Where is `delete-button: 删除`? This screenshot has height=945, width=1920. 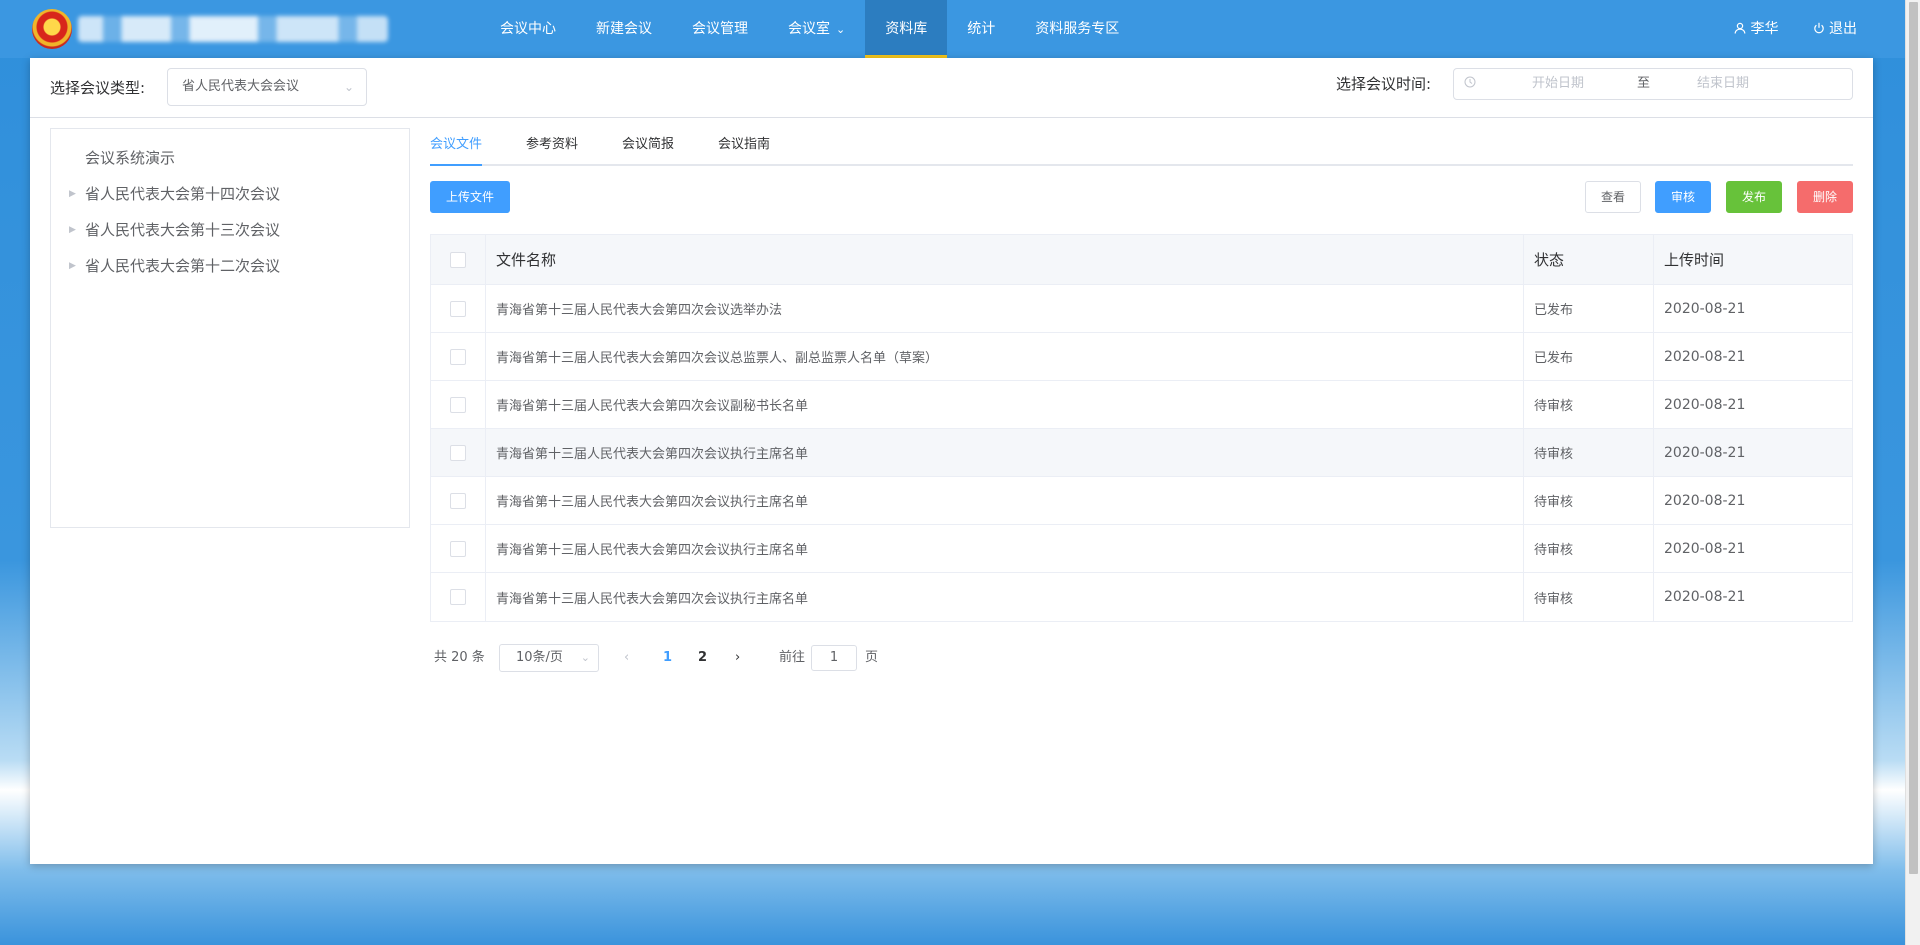
delete-button: 删除 is located at coordinates (1825, 197).